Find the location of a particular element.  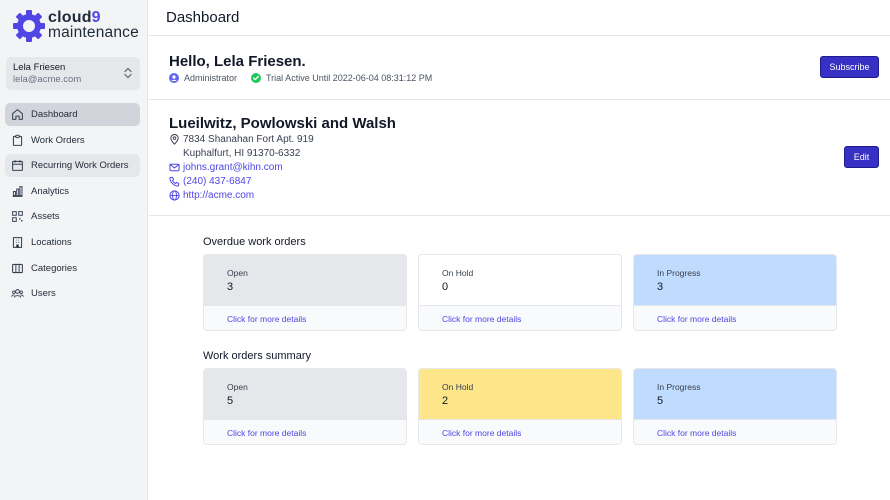

brand-text: cloud9 maintenance is located at coordinates (93, 25).